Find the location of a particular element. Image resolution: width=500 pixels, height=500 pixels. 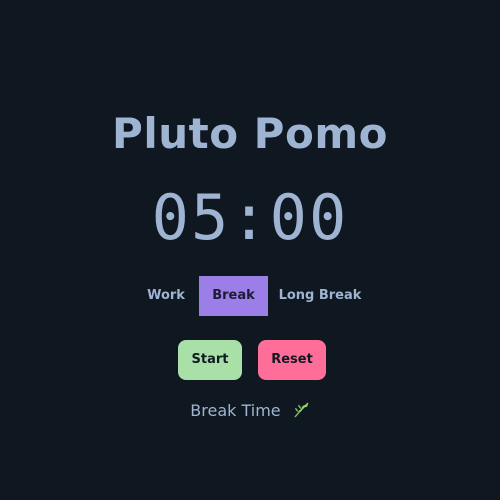

start-button: Start is located at coordinates (210, 360).